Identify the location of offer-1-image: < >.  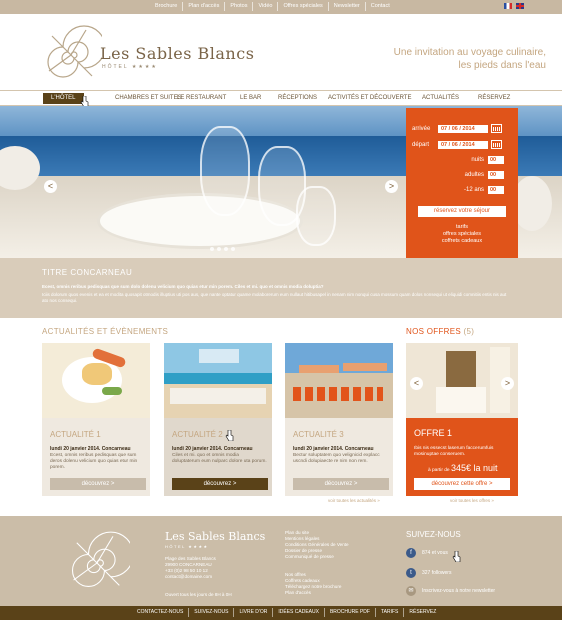
(462, 380).